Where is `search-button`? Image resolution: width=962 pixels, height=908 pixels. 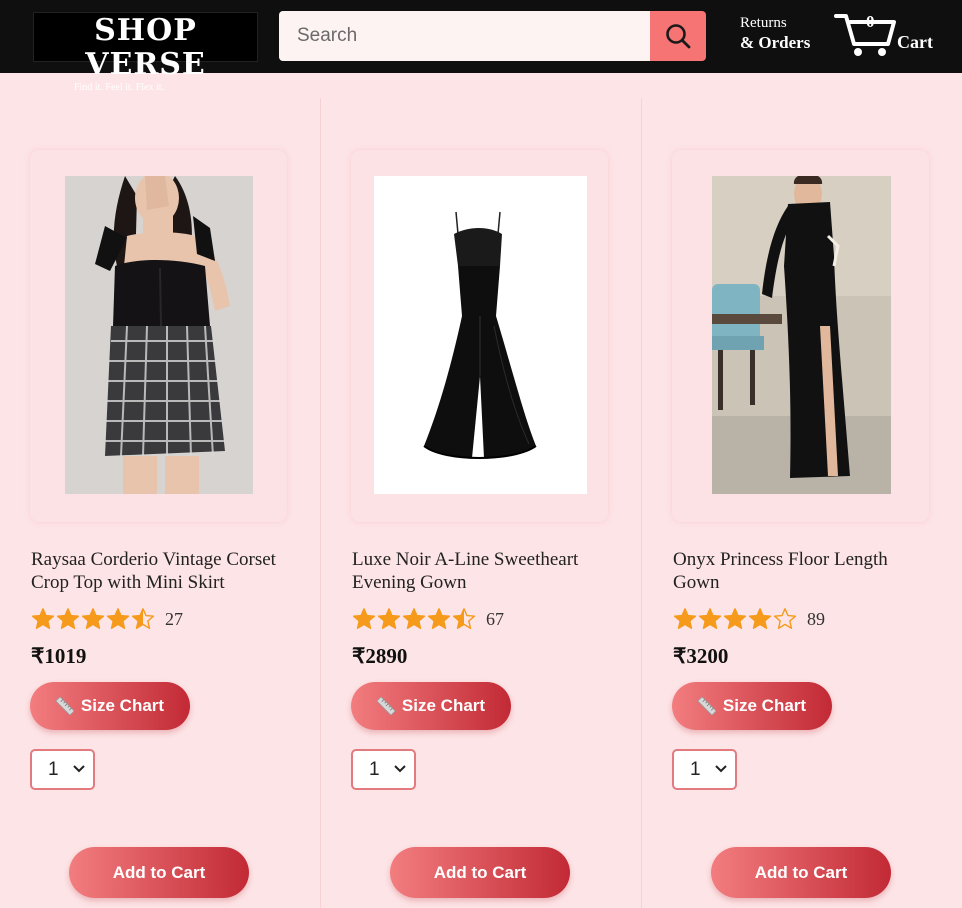
search-button is located at coordinates (678, 36).